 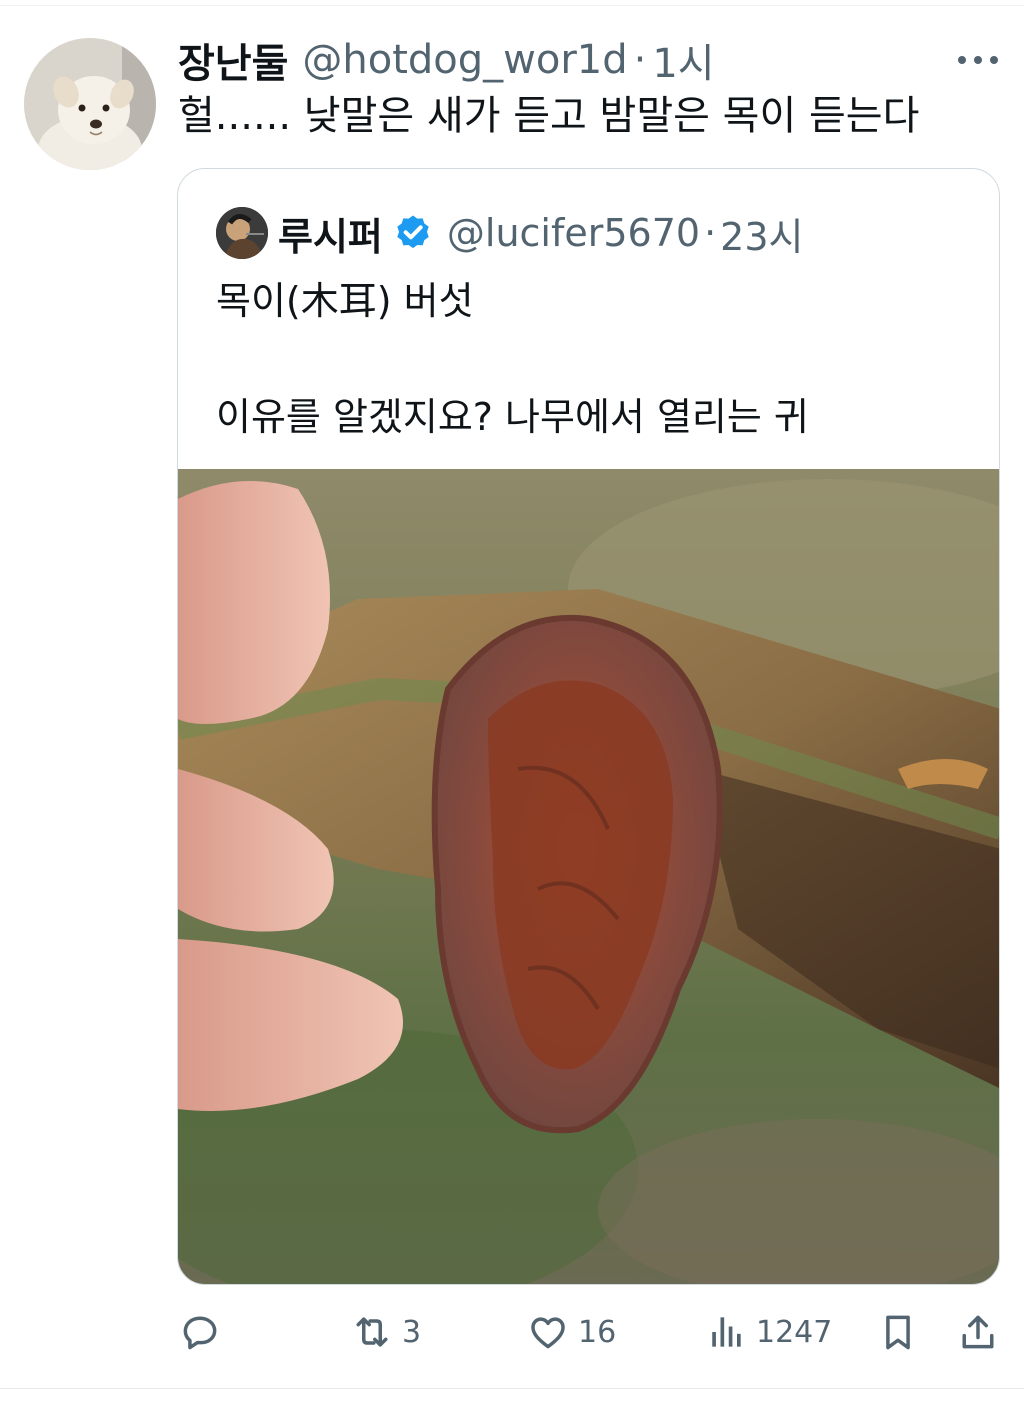 I want to click on retweet-icon, so click(x=372, y=1332).